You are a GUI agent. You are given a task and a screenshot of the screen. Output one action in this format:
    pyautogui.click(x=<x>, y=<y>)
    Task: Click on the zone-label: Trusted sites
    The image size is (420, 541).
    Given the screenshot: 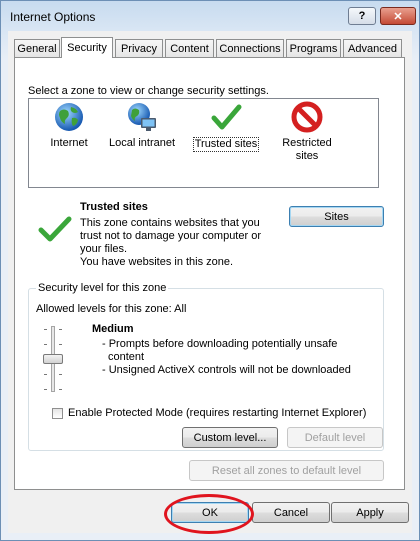 What is the action you would take?
    pyautogui.click(x=226, y=144)
    